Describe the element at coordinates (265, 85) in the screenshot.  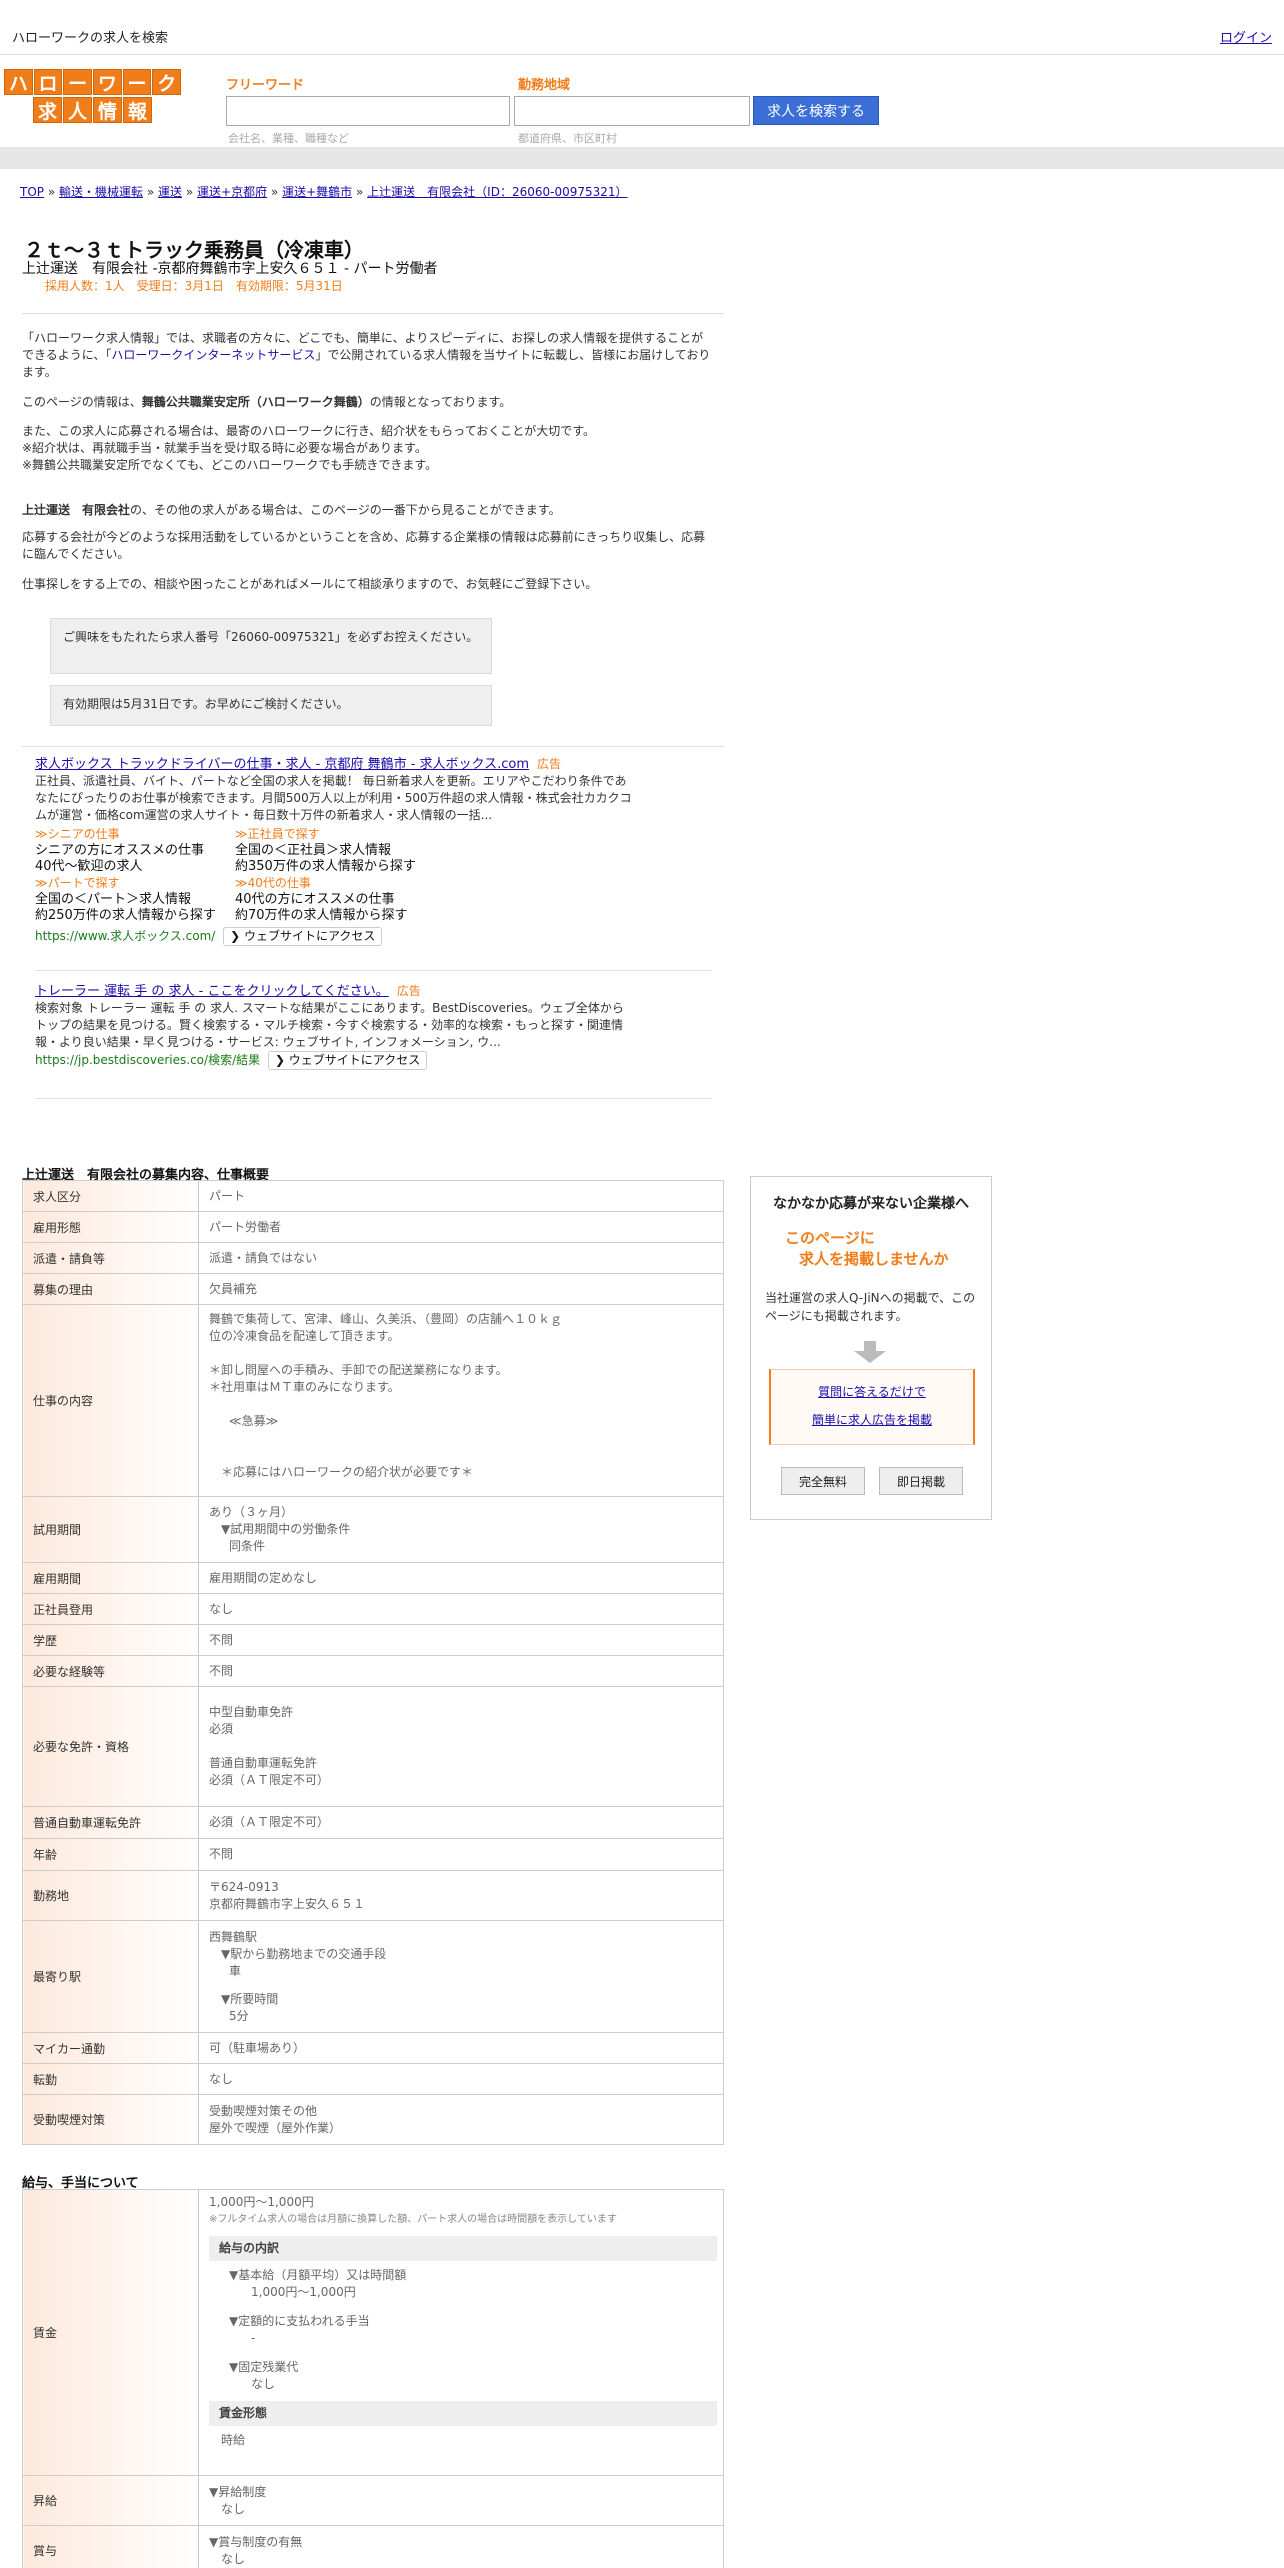
I see `keyword-label: フリーワード` at that location.